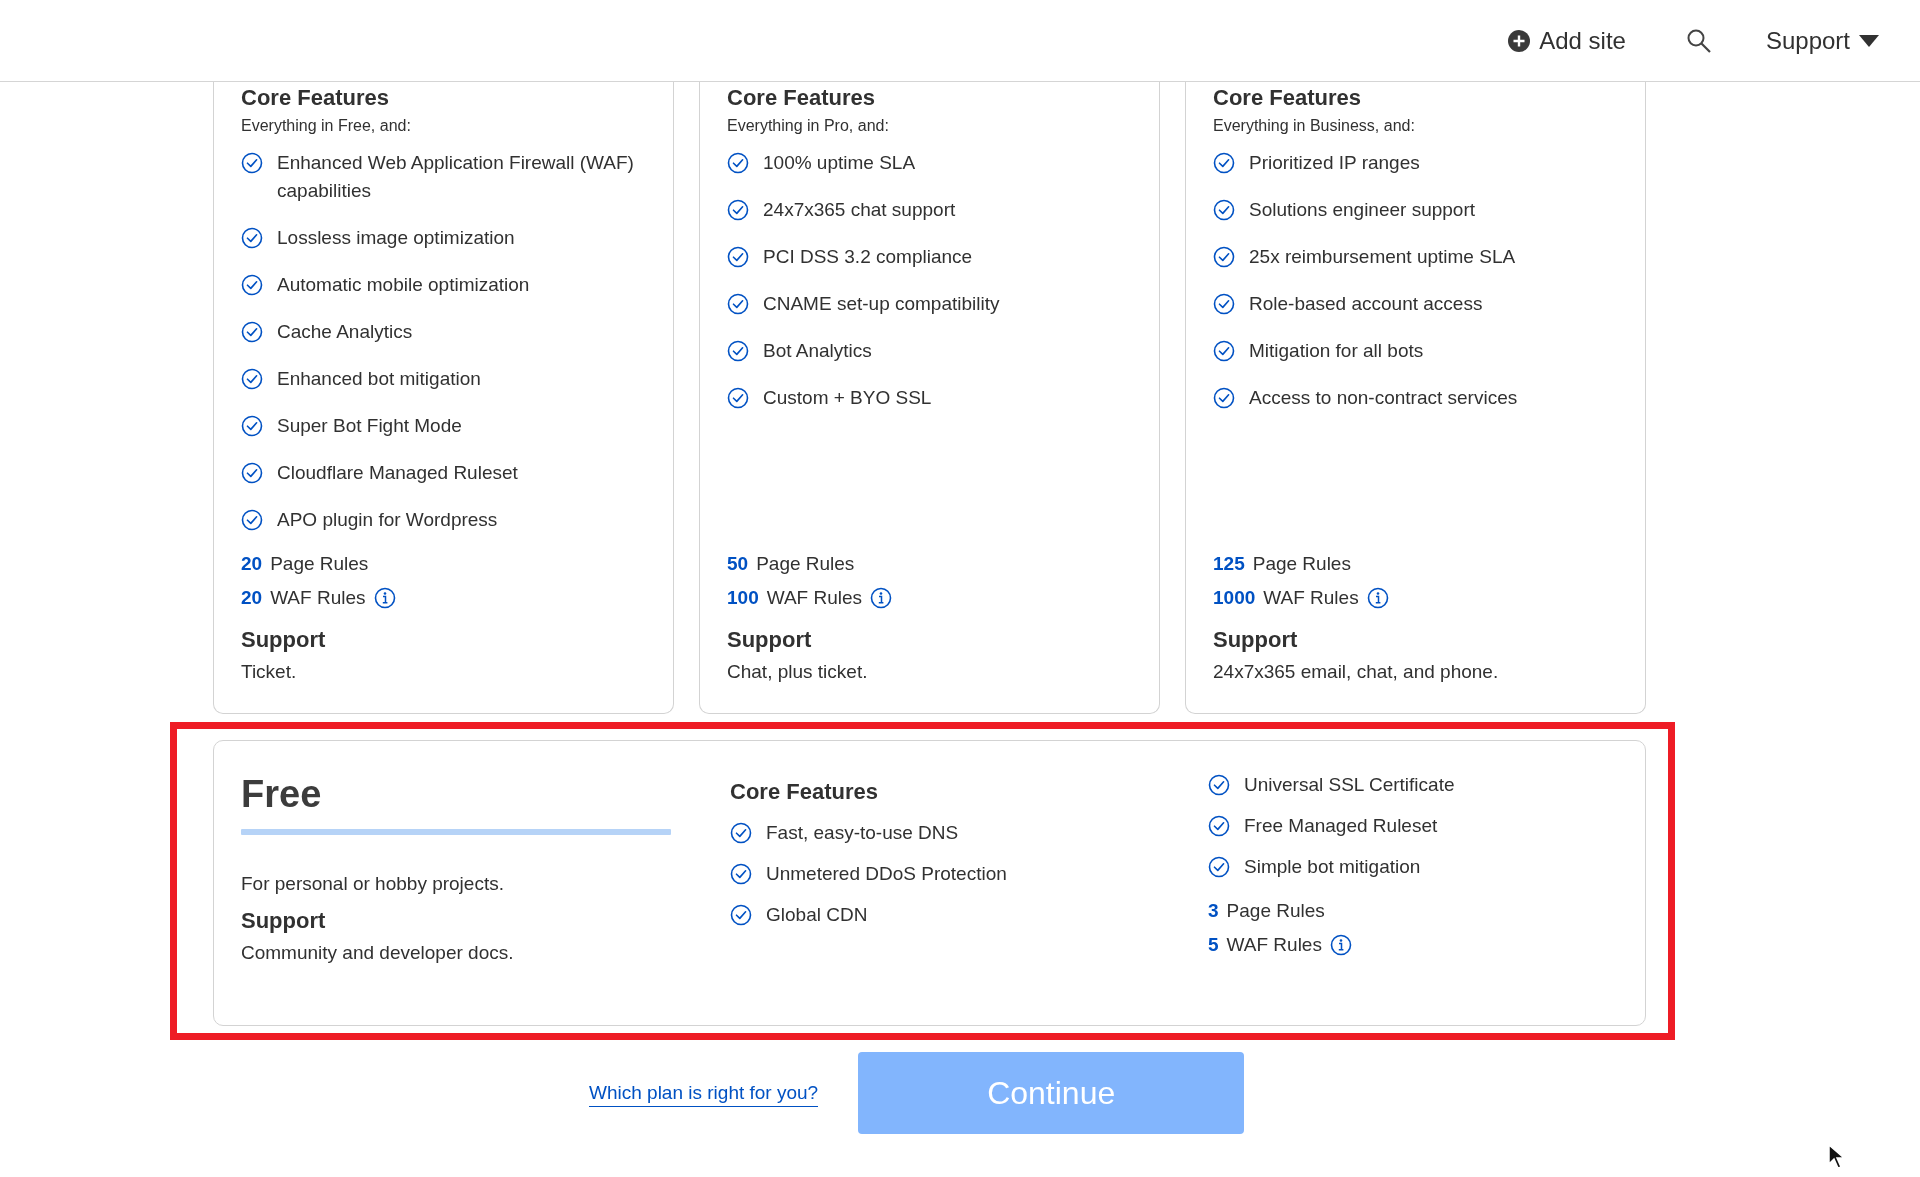 Image resolution: width=1920 pixels, height=1177 pixels. What do you see at coordinates (817, 915) in the screenshot?
I see `feature-text: Global CDN` at bounding box center [817, 915].